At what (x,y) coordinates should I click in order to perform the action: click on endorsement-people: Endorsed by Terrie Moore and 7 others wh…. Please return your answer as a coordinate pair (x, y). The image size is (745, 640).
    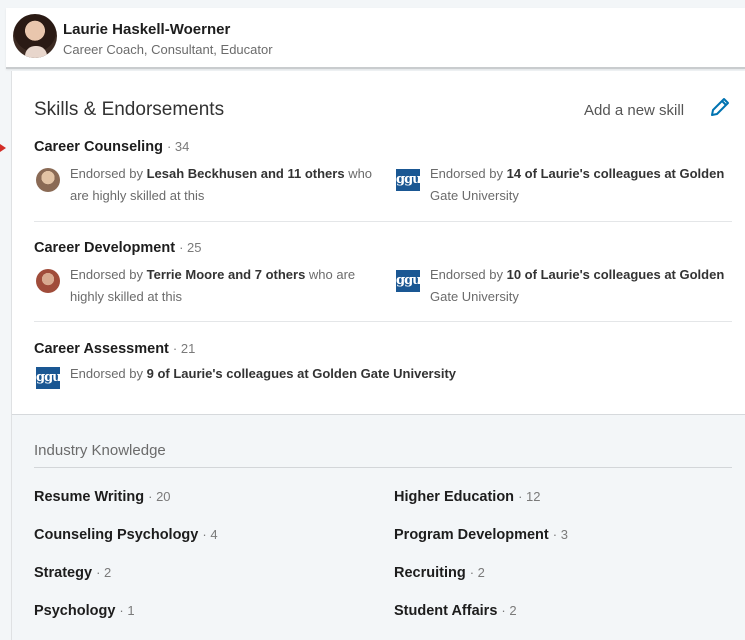
    Looking at the image, I should click on (206, 286).